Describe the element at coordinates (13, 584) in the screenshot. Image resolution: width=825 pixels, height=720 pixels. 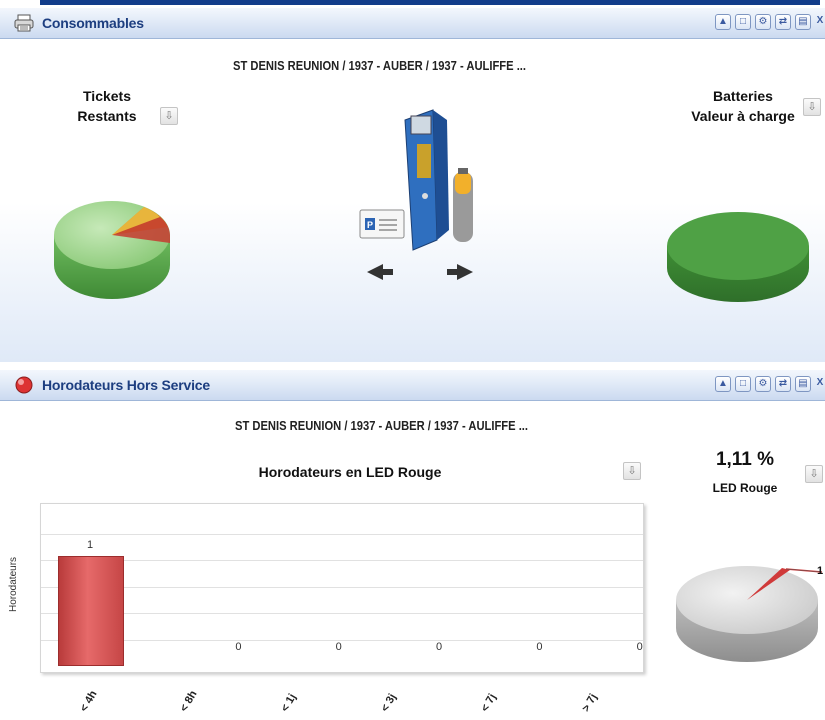
I see `y-axis-label: Horodateurs` at that location.